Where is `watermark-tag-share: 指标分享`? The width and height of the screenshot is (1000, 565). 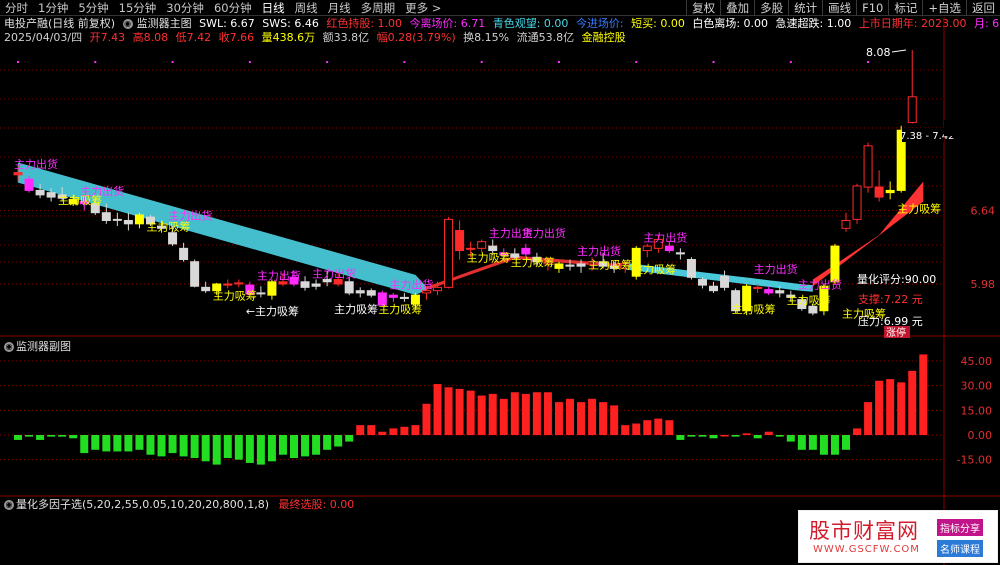
watermark-tag-share: 指标分享 is located at coordinates (960, 527).